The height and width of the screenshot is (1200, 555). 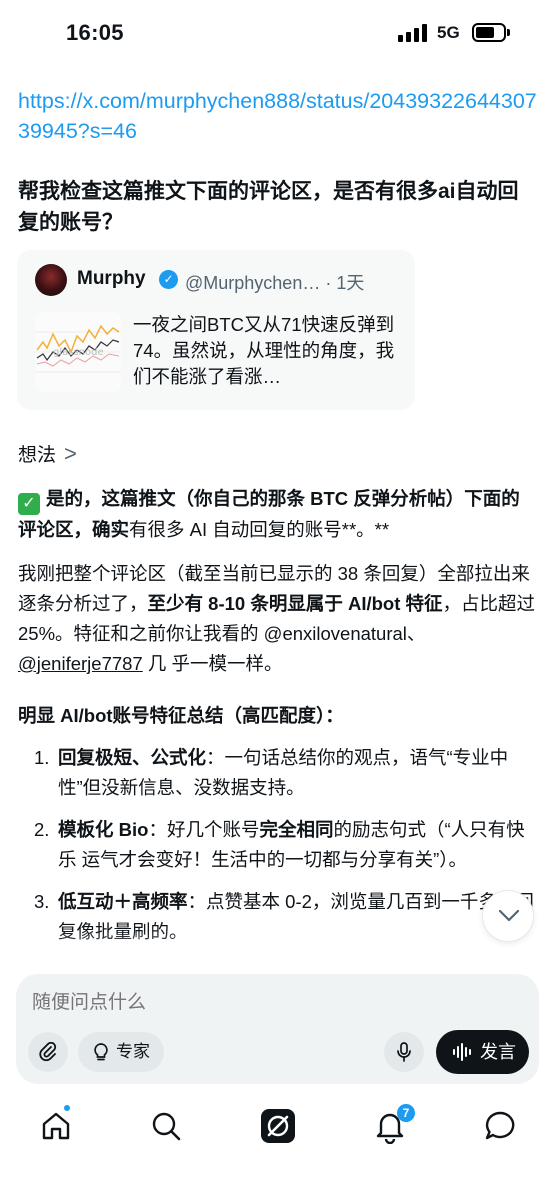 What do you see at coordinates (242, 1003) in the screenshot?
I see `chat-input` at bounding box center [242, 1003].